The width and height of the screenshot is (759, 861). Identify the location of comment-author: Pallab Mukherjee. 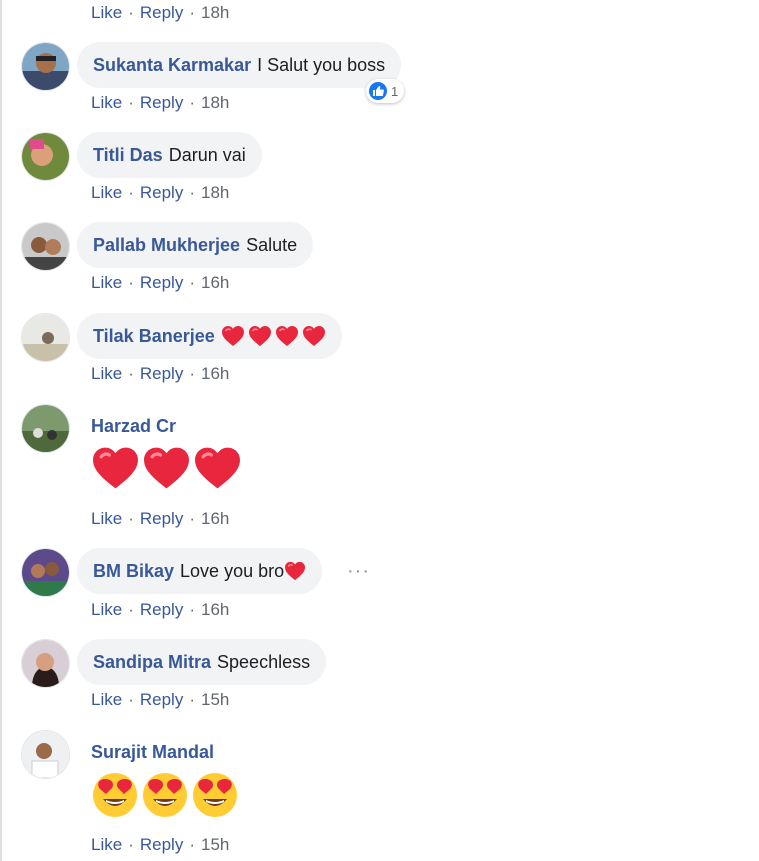
(166, 245).